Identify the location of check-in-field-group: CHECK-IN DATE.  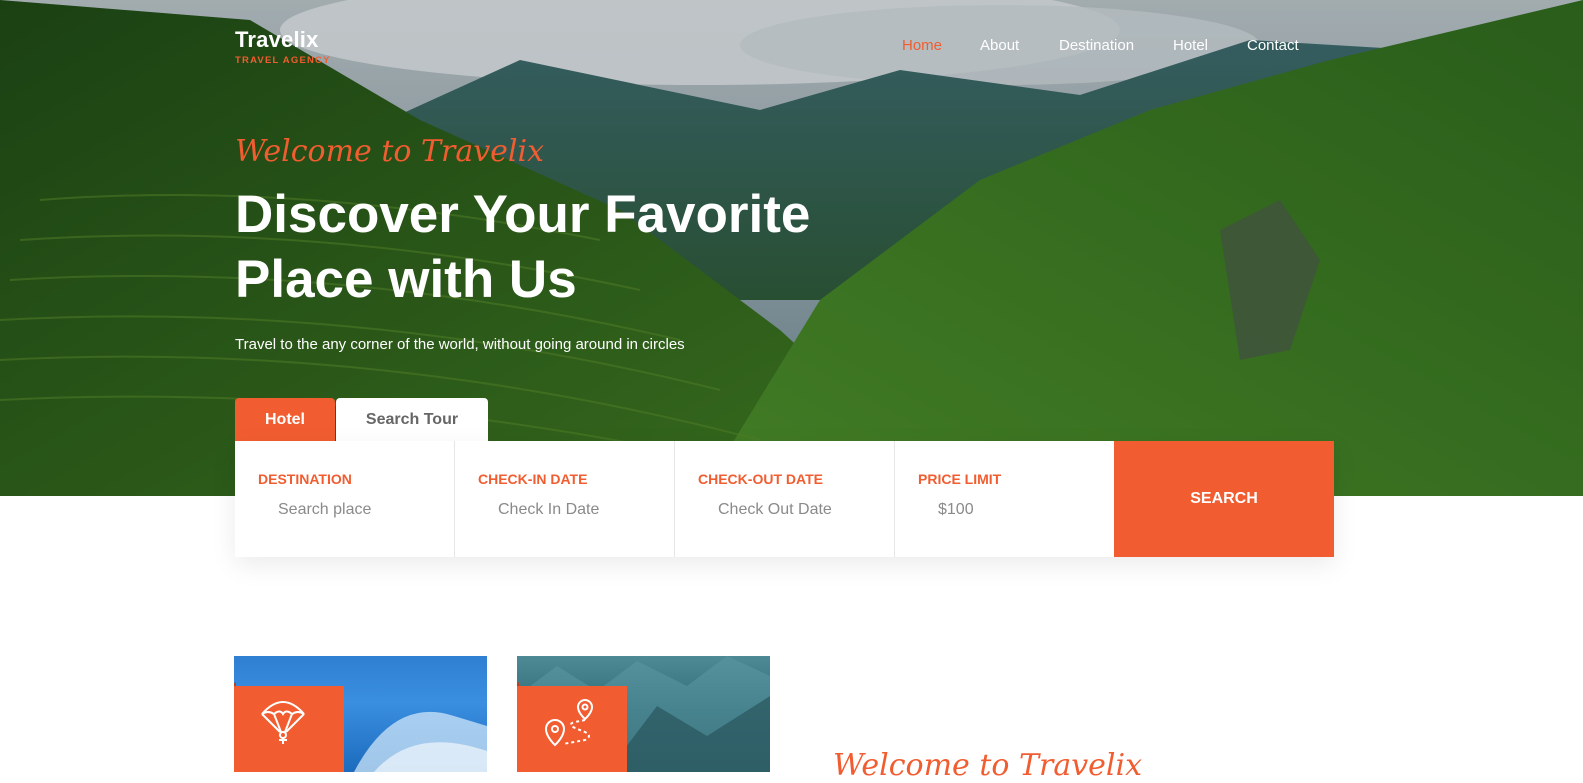
(565, 499).